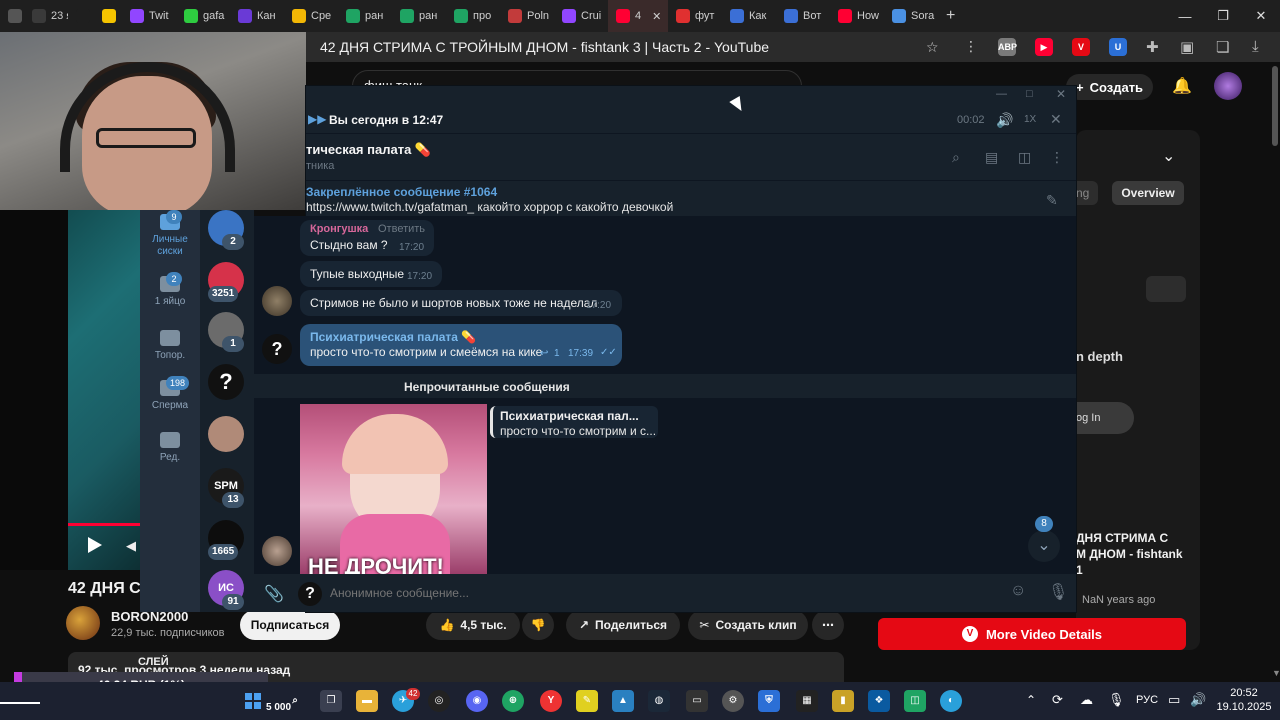  I want to click on tg-close-icon: ✕, so click(1061, 94).